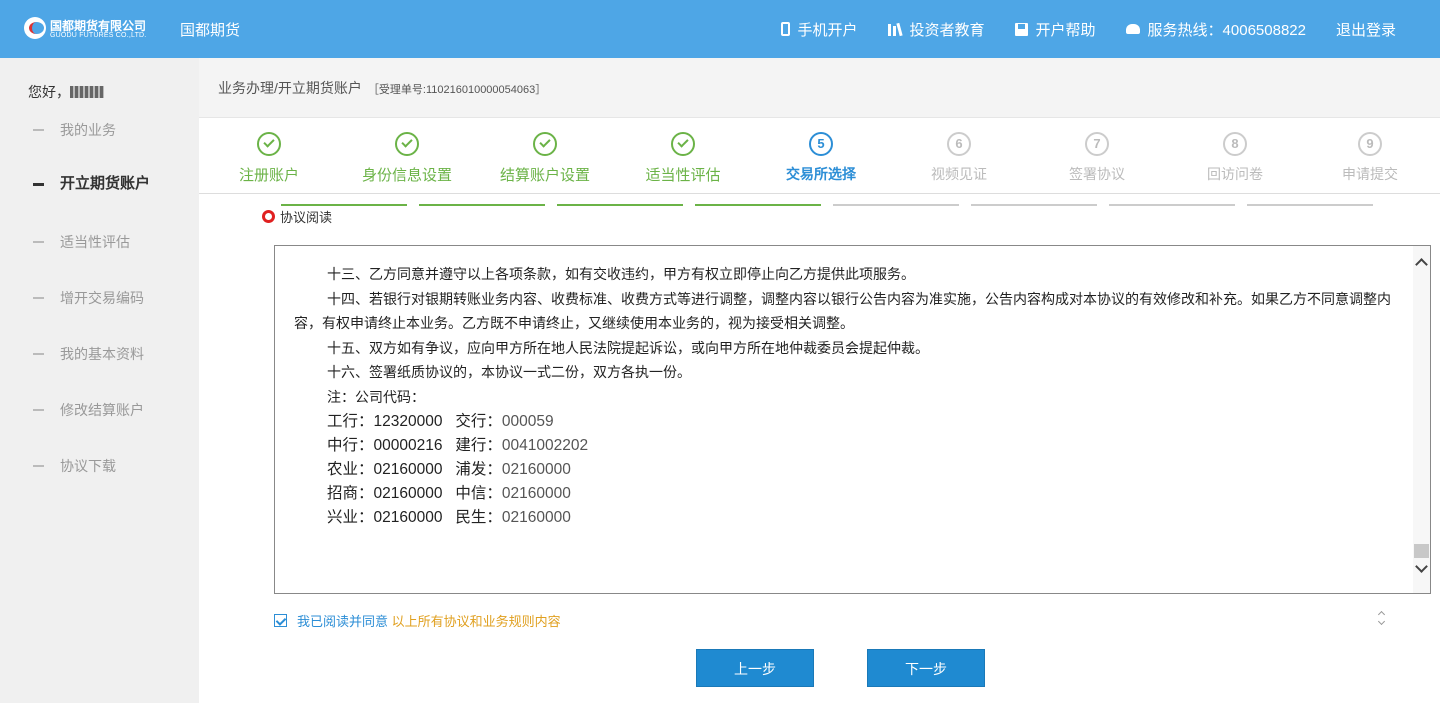 The image size is (1440, 703). Describe the element at coordinates (343, 621) in the screenshot. I see `consent-text: 我已阅读并同意` at that location.